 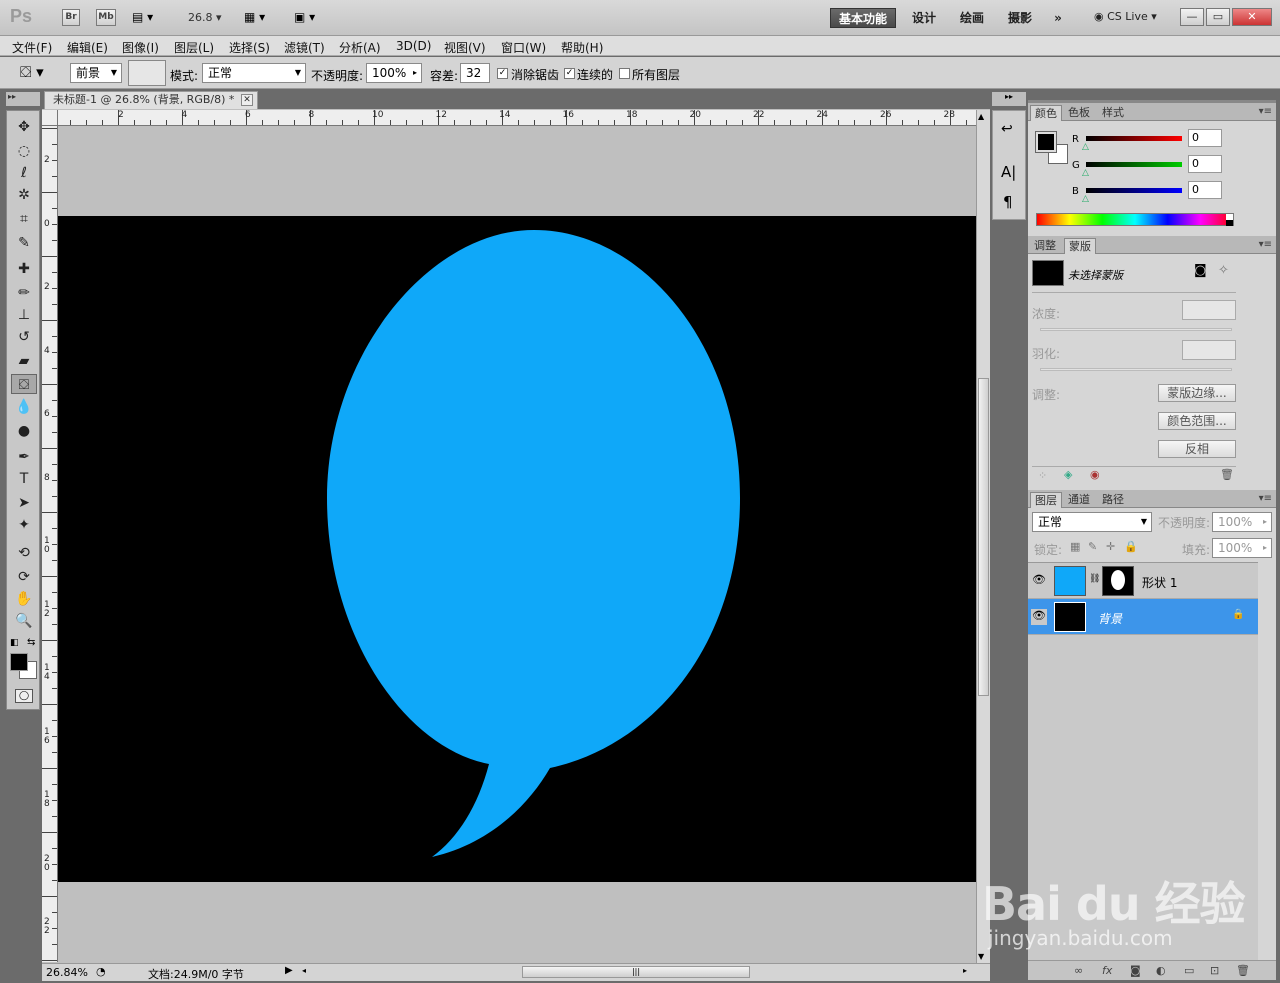 I want to click on paint-bucket-tool-icon: ⛋, so click(x=24, y=384).